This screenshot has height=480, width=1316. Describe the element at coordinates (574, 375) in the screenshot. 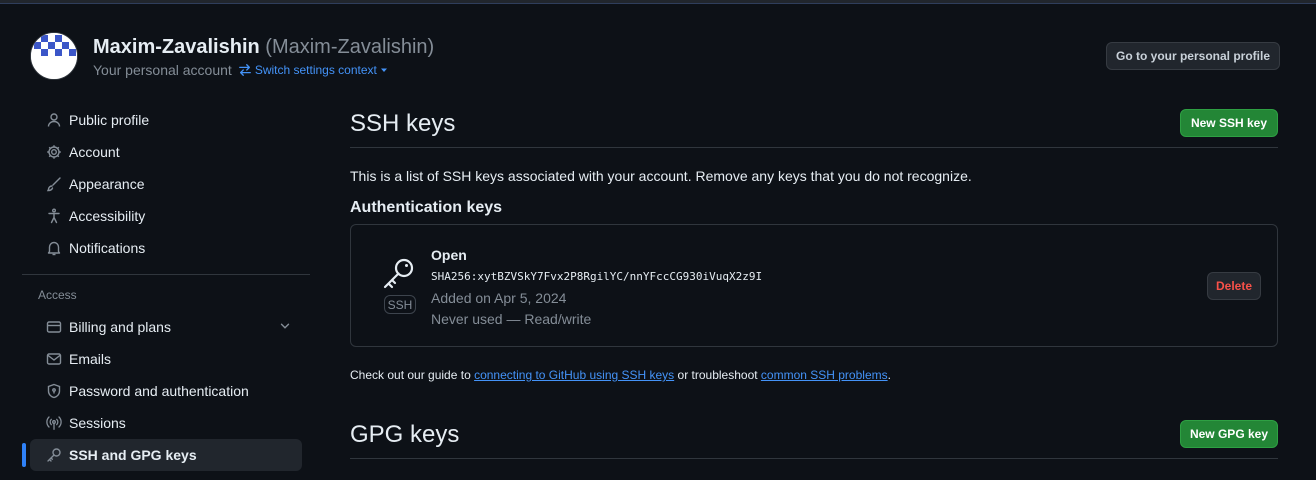

I see `ssh-connect-guide-link: connecting to GitHub using SSH keys` at that location.